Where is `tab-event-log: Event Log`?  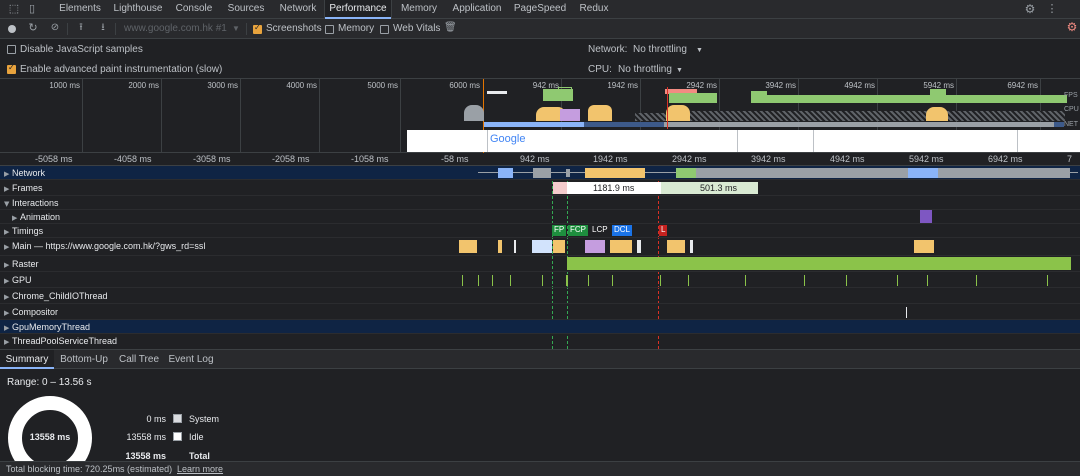
tab-event-log: Event Log is located at coordinates (191, 359).